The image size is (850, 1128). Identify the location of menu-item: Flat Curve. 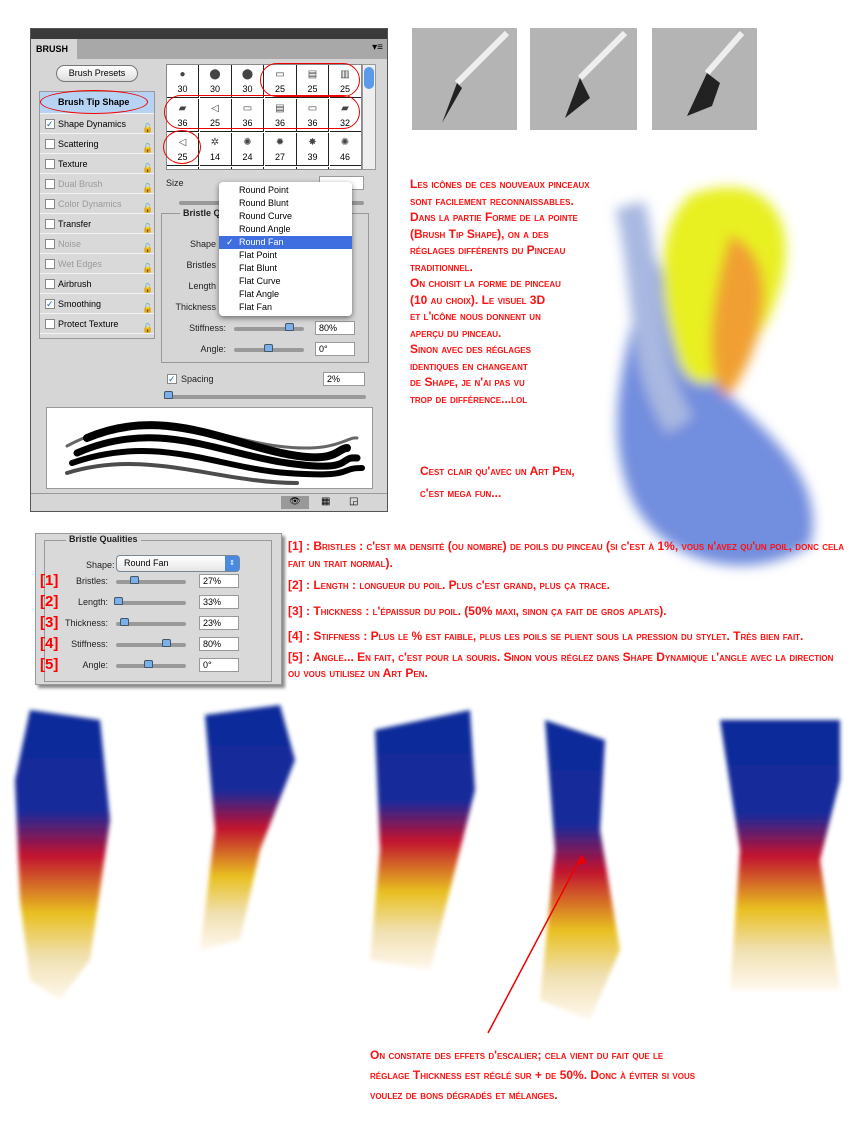
(285, 281).